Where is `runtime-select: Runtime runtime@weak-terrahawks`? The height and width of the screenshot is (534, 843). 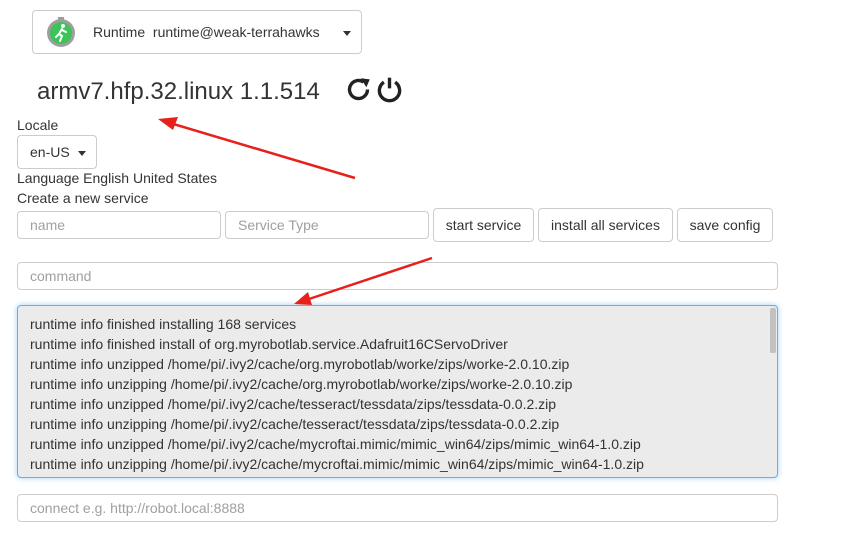
runtime-select: Runtime runtime@weak-terrahawks is located at coordinates (197, 32).